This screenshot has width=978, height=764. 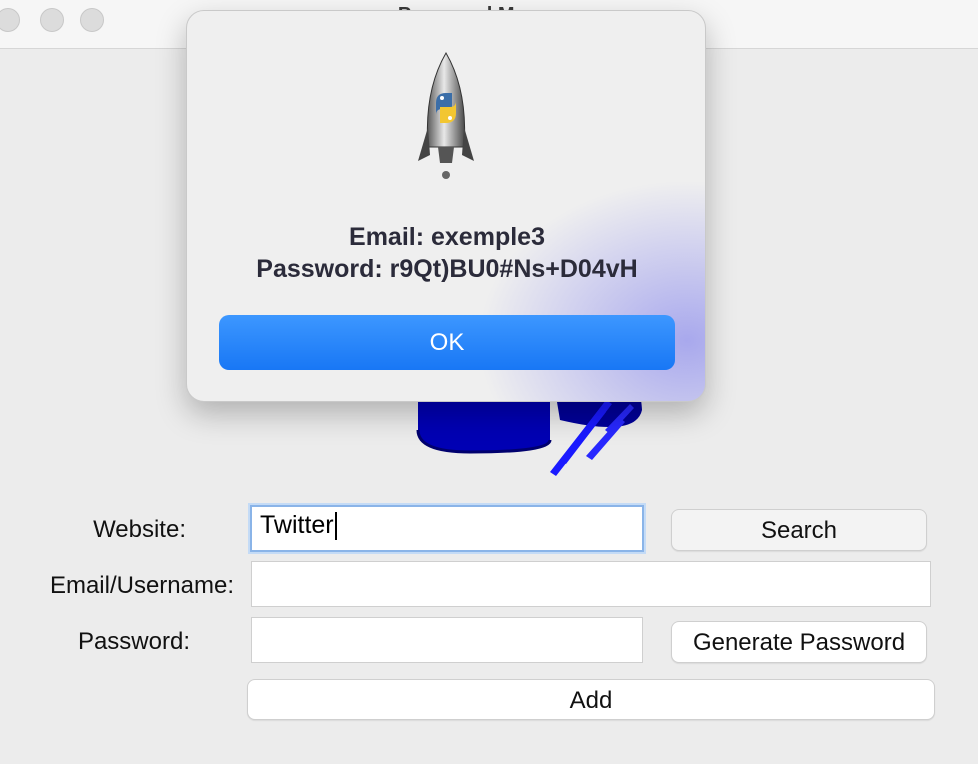 I want to click on search-button: Search, so click(x=799, y=530).